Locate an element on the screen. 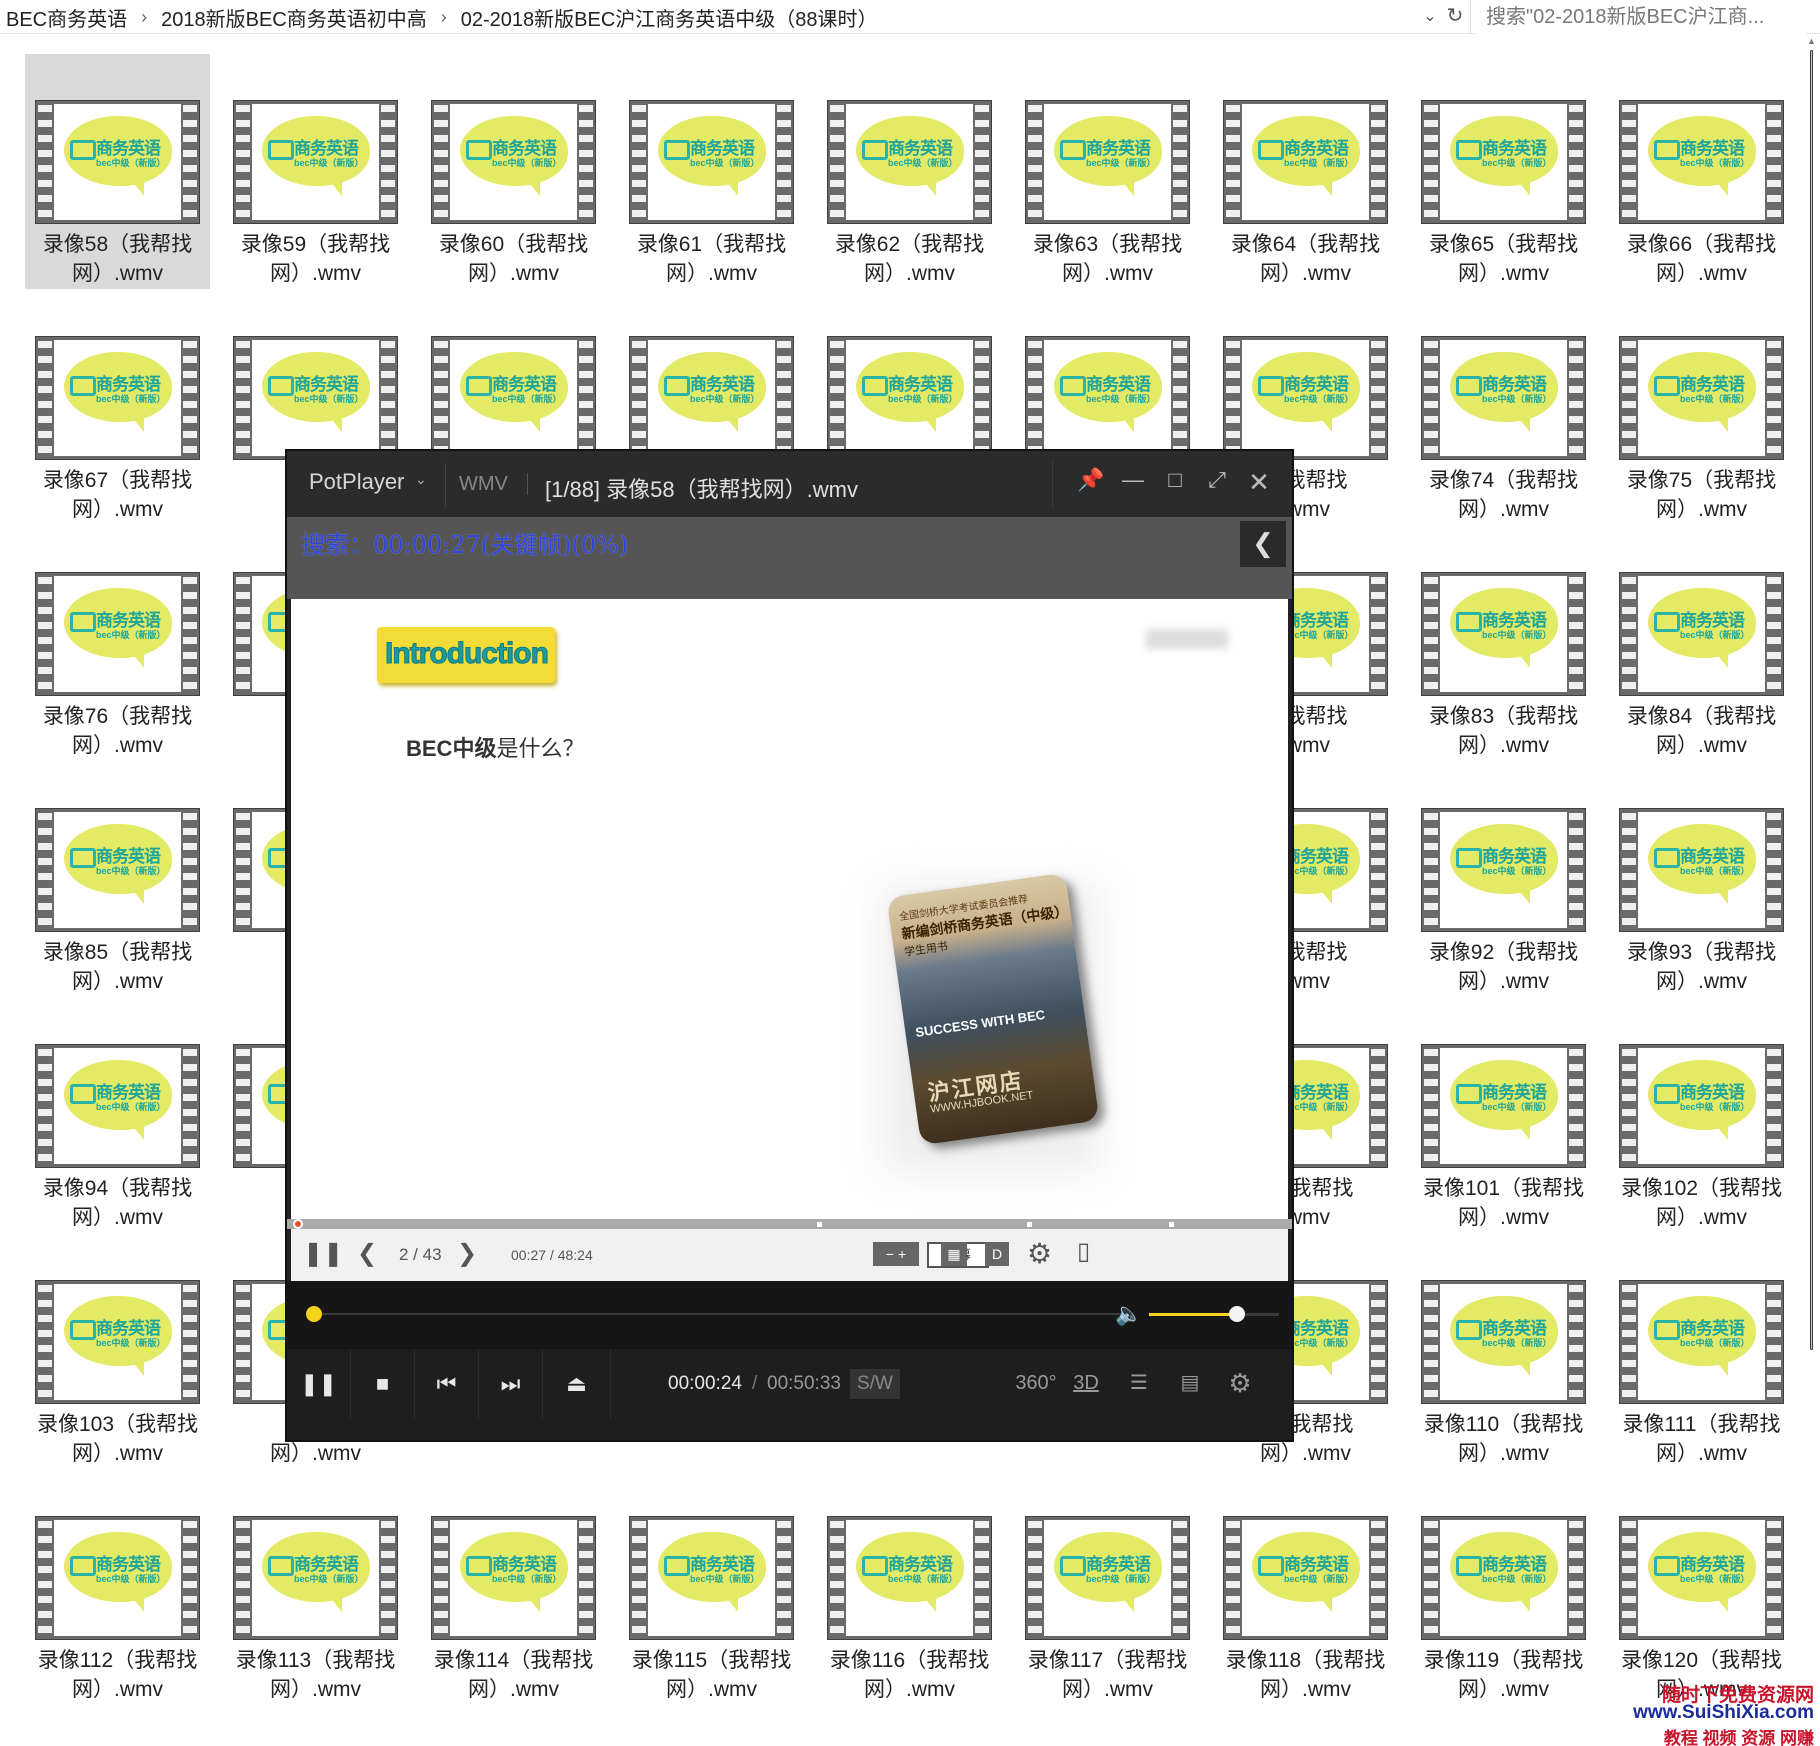 This screenshot has width=1820, height=1746. pin-icon: 📌 is located at coordinates (1091, 482).